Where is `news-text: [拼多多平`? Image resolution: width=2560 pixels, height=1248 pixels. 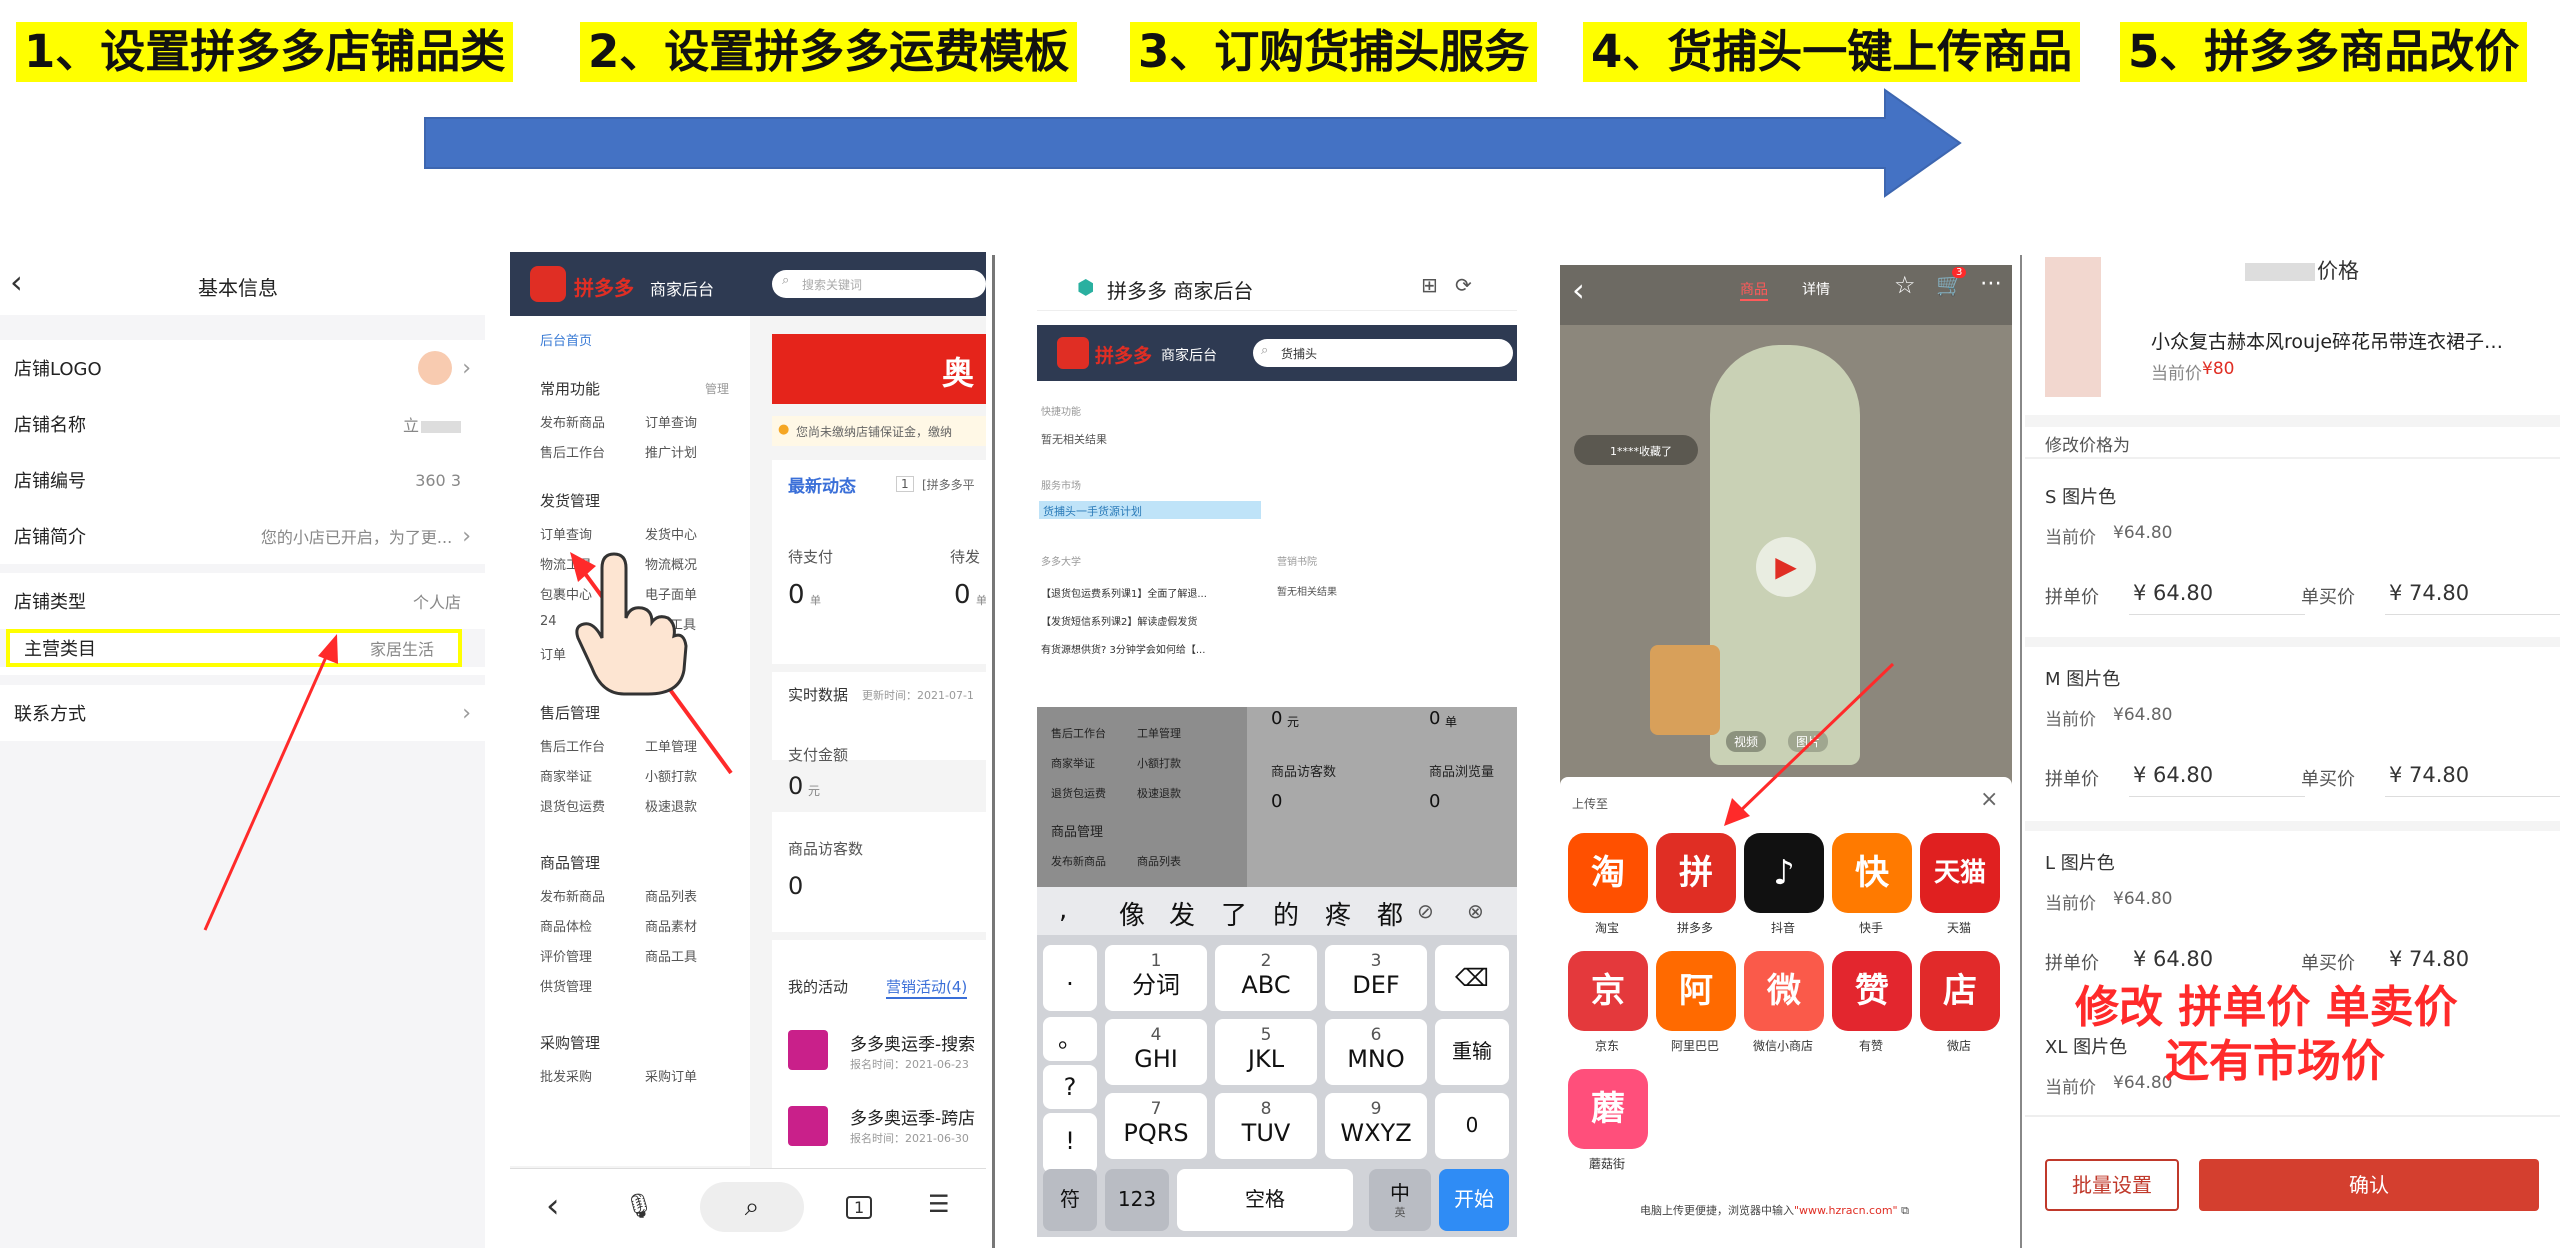
news-text: [拼多多平 is located at coordinates (948, 484).